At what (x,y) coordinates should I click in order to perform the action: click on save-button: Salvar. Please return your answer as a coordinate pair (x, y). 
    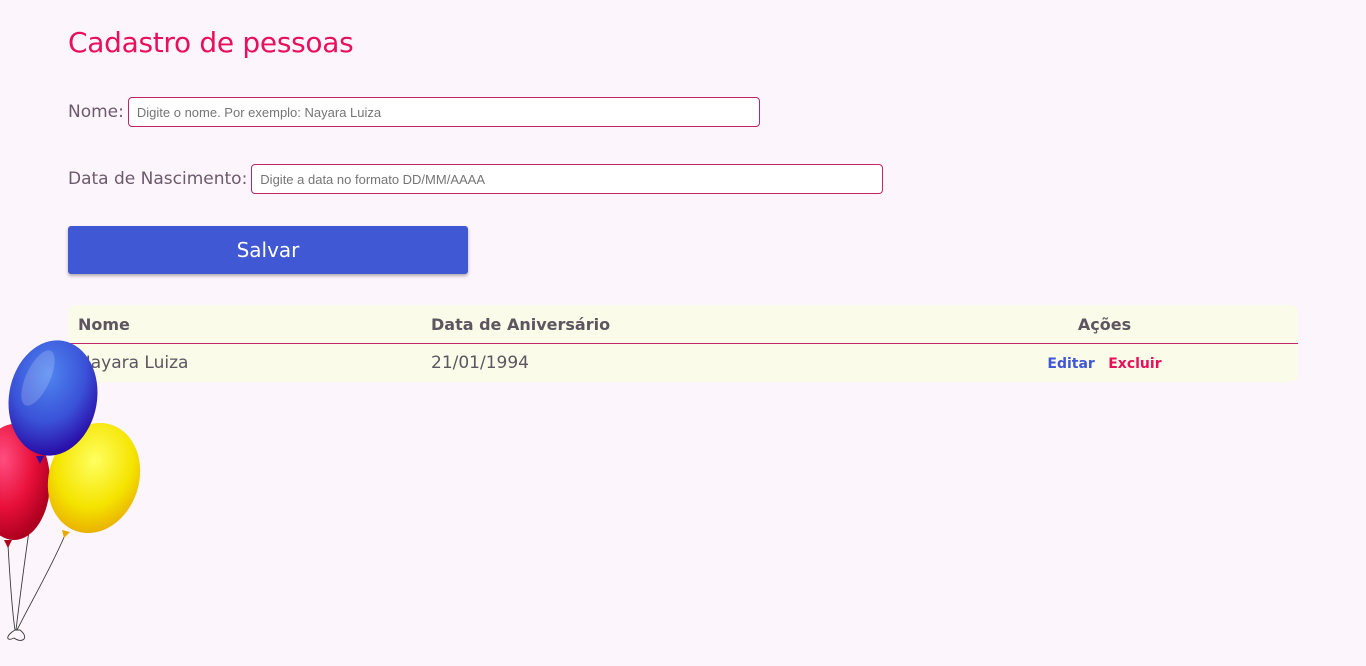
    Looking at the image, I should click on (268, 250).